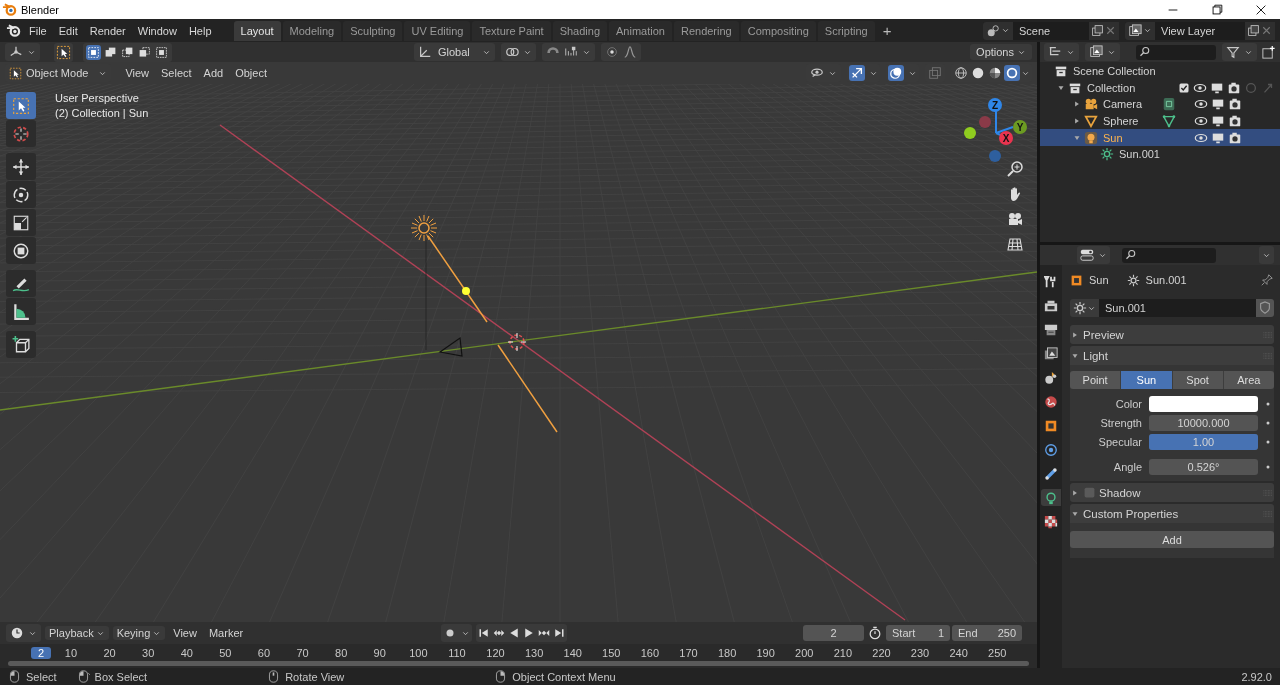  What do you see at coordinates (1198, 380) in the screenshot?
I see `light-type-button: Spot` at bounding box center [1198, 380].